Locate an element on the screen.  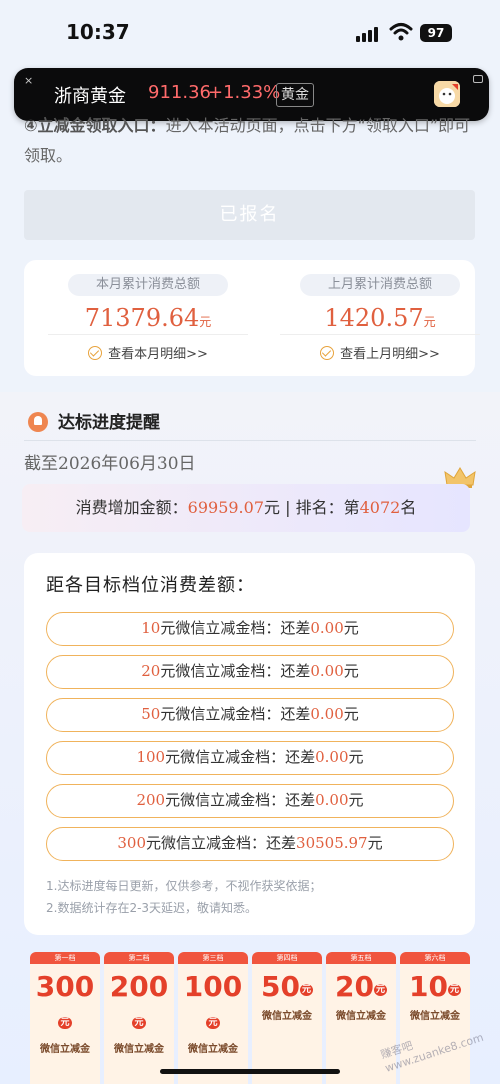
ticker-price: 911.36 is located at coordinates (179, 92).